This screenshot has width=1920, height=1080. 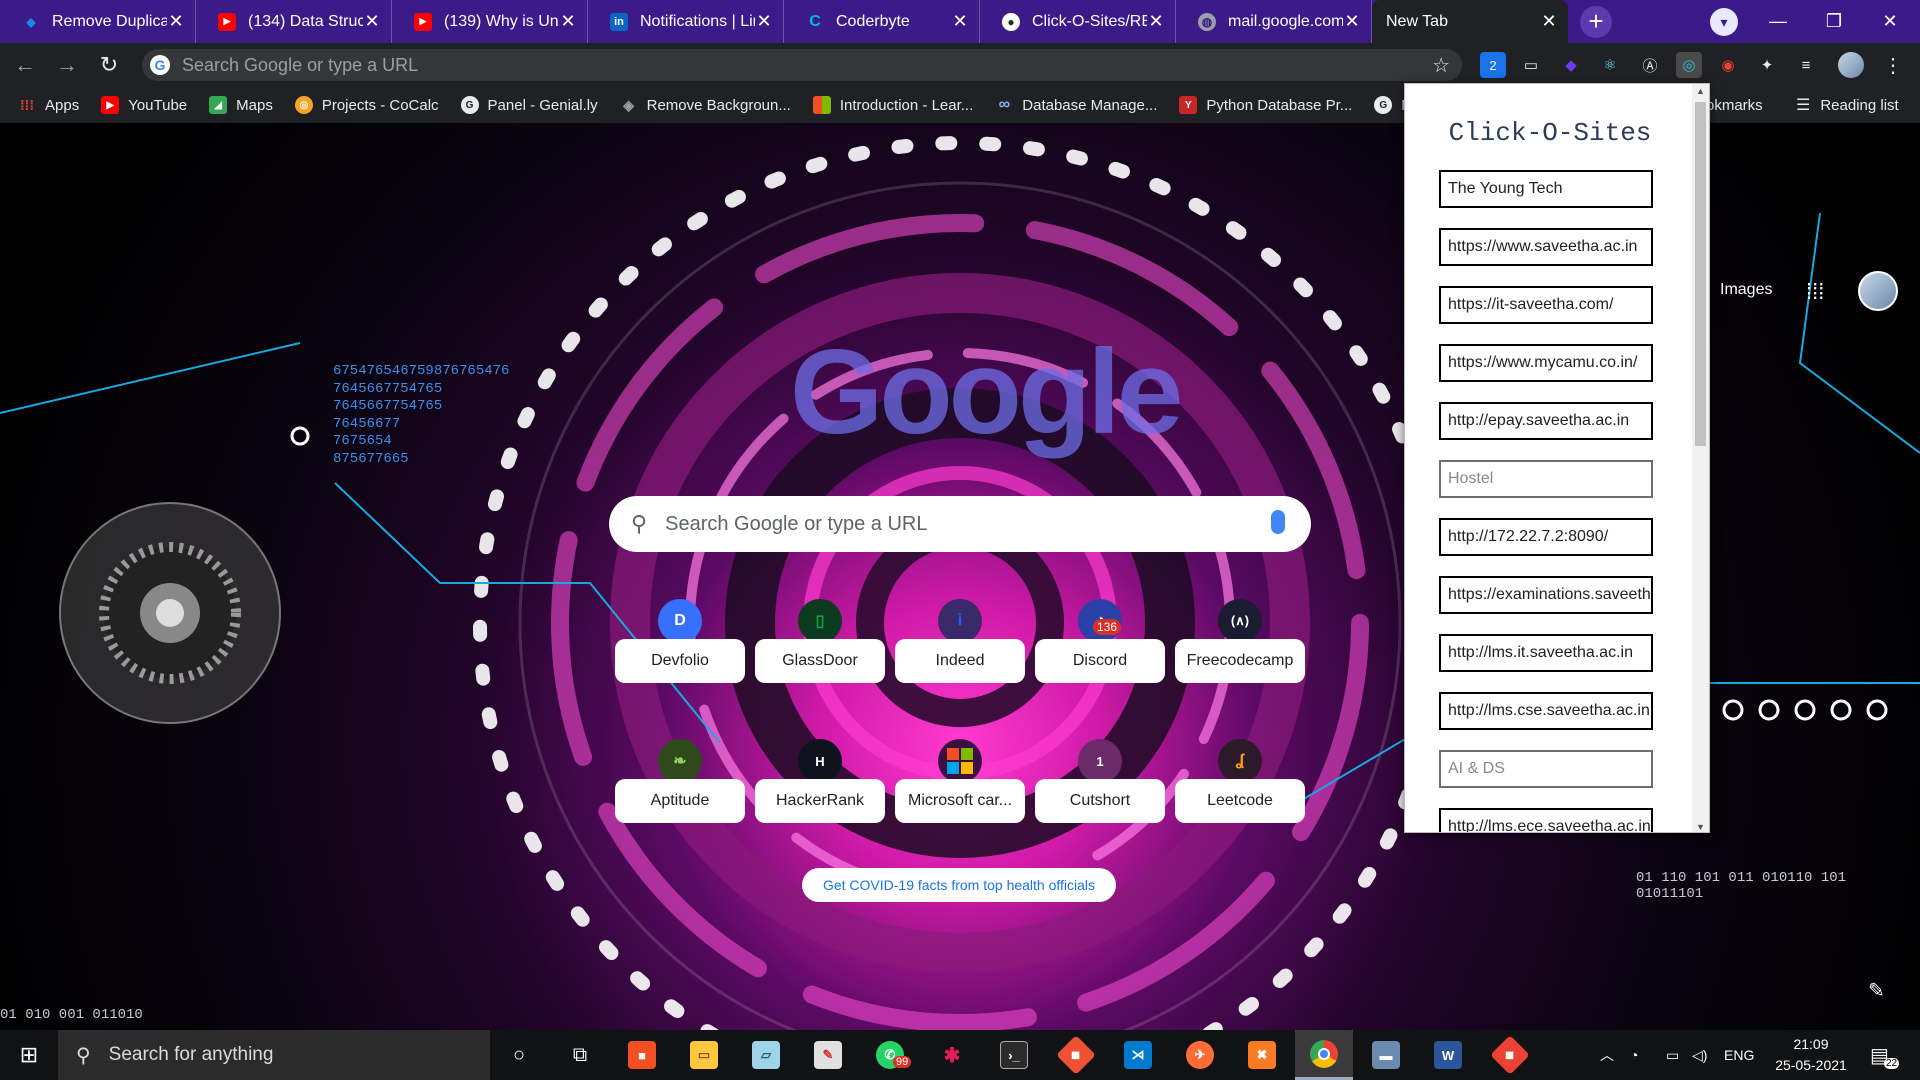 I want to click on bookmark-cocalc: ◎ Projects - CoCalc, so click(x=366, y=105).